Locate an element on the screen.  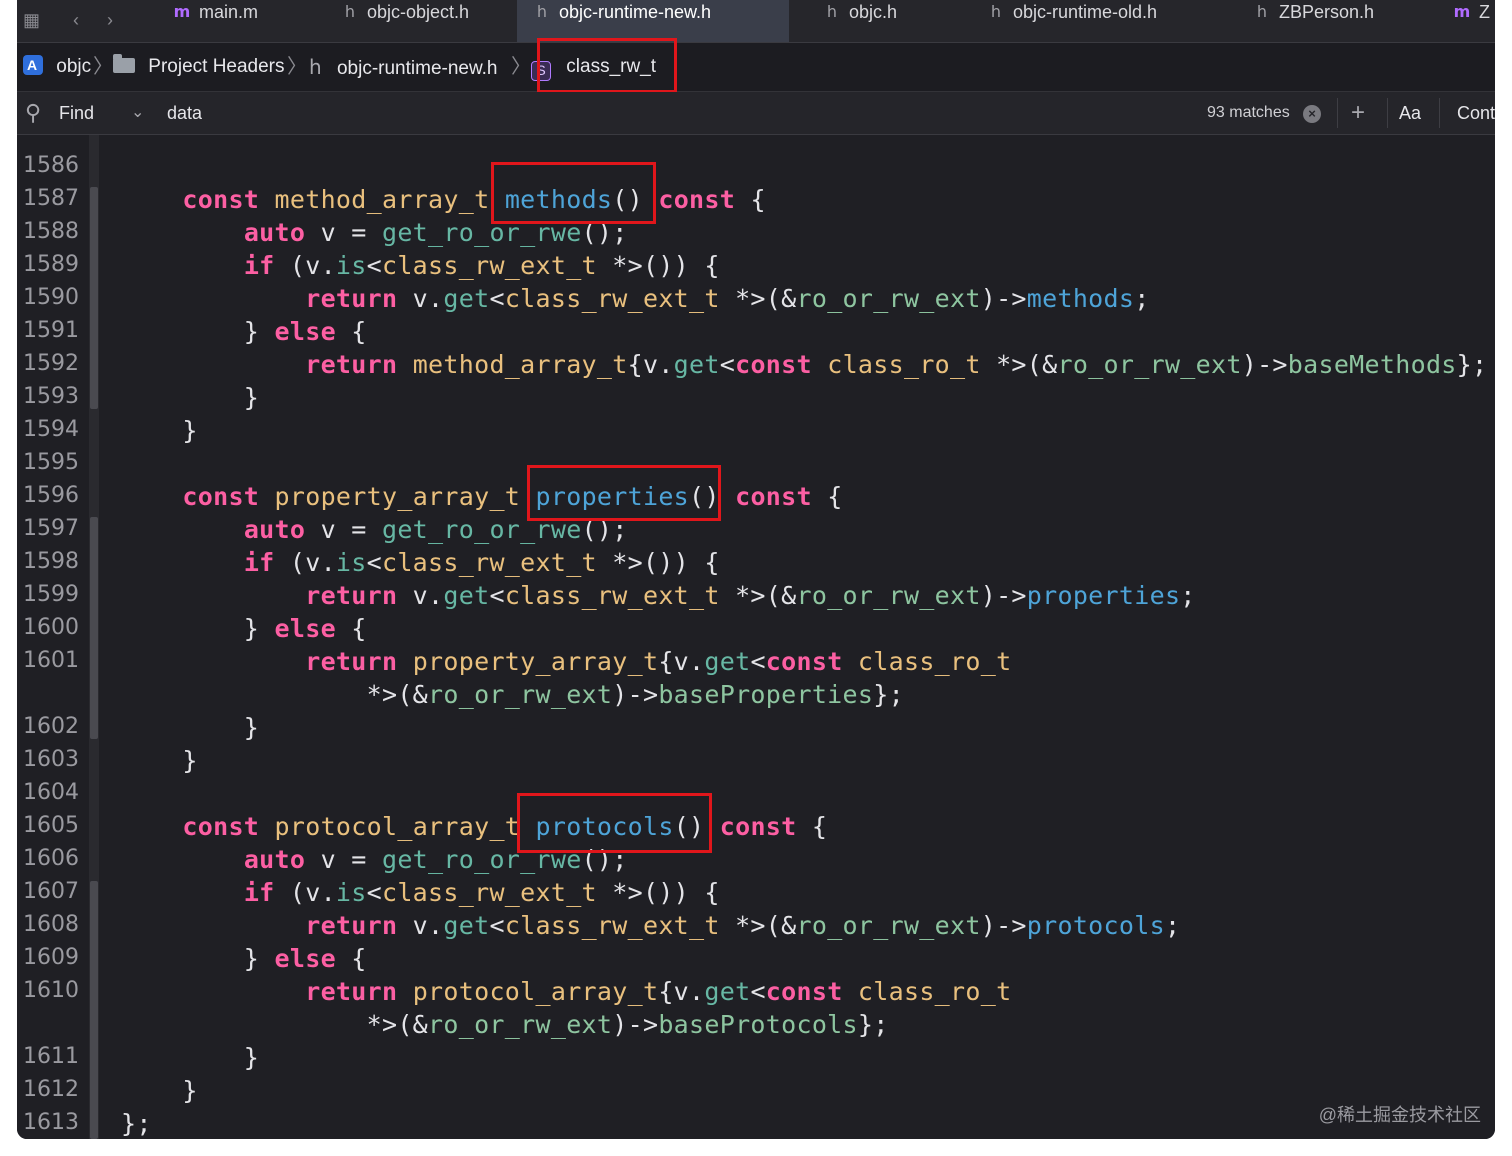
tab-objc-runtime-old-h: h objc-runtime-old.h is located at coordinates (1104, 21).